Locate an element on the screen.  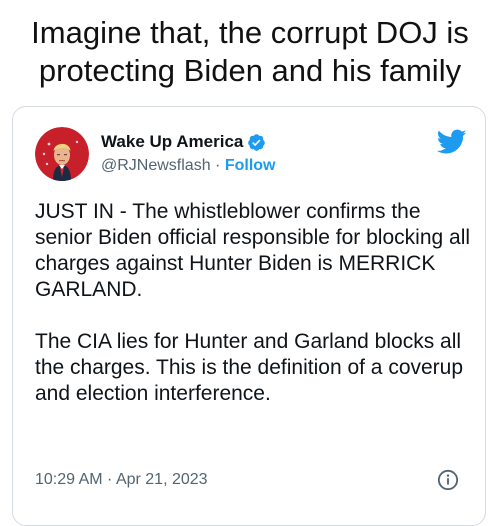
profile-avatar is located at coordinates (62, 154).